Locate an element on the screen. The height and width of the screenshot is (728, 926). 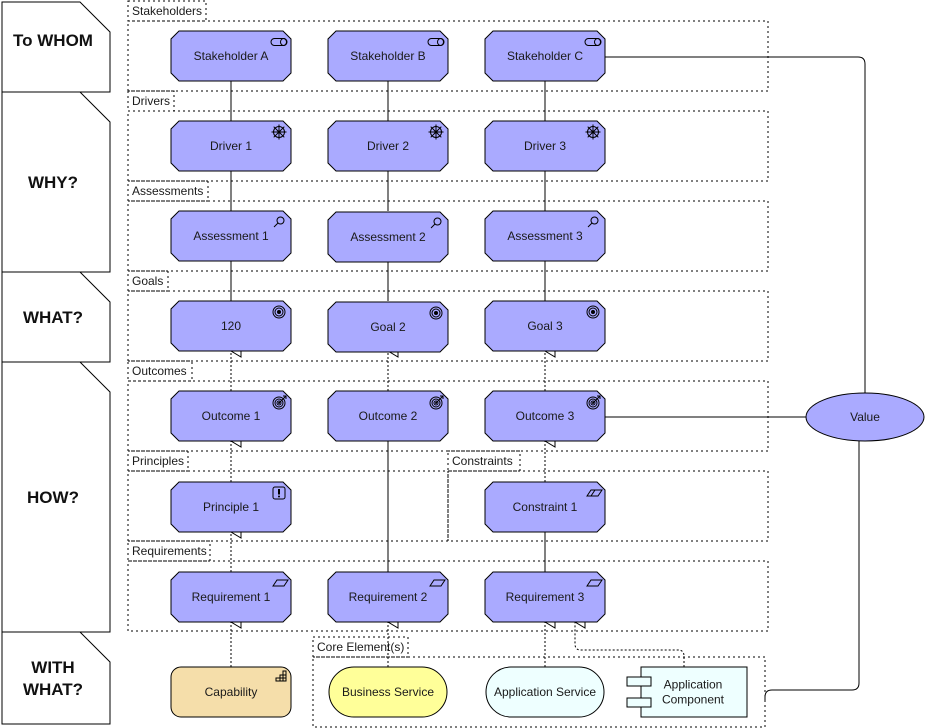
node-business-service: Business Service is located at coordinates (388, 692).